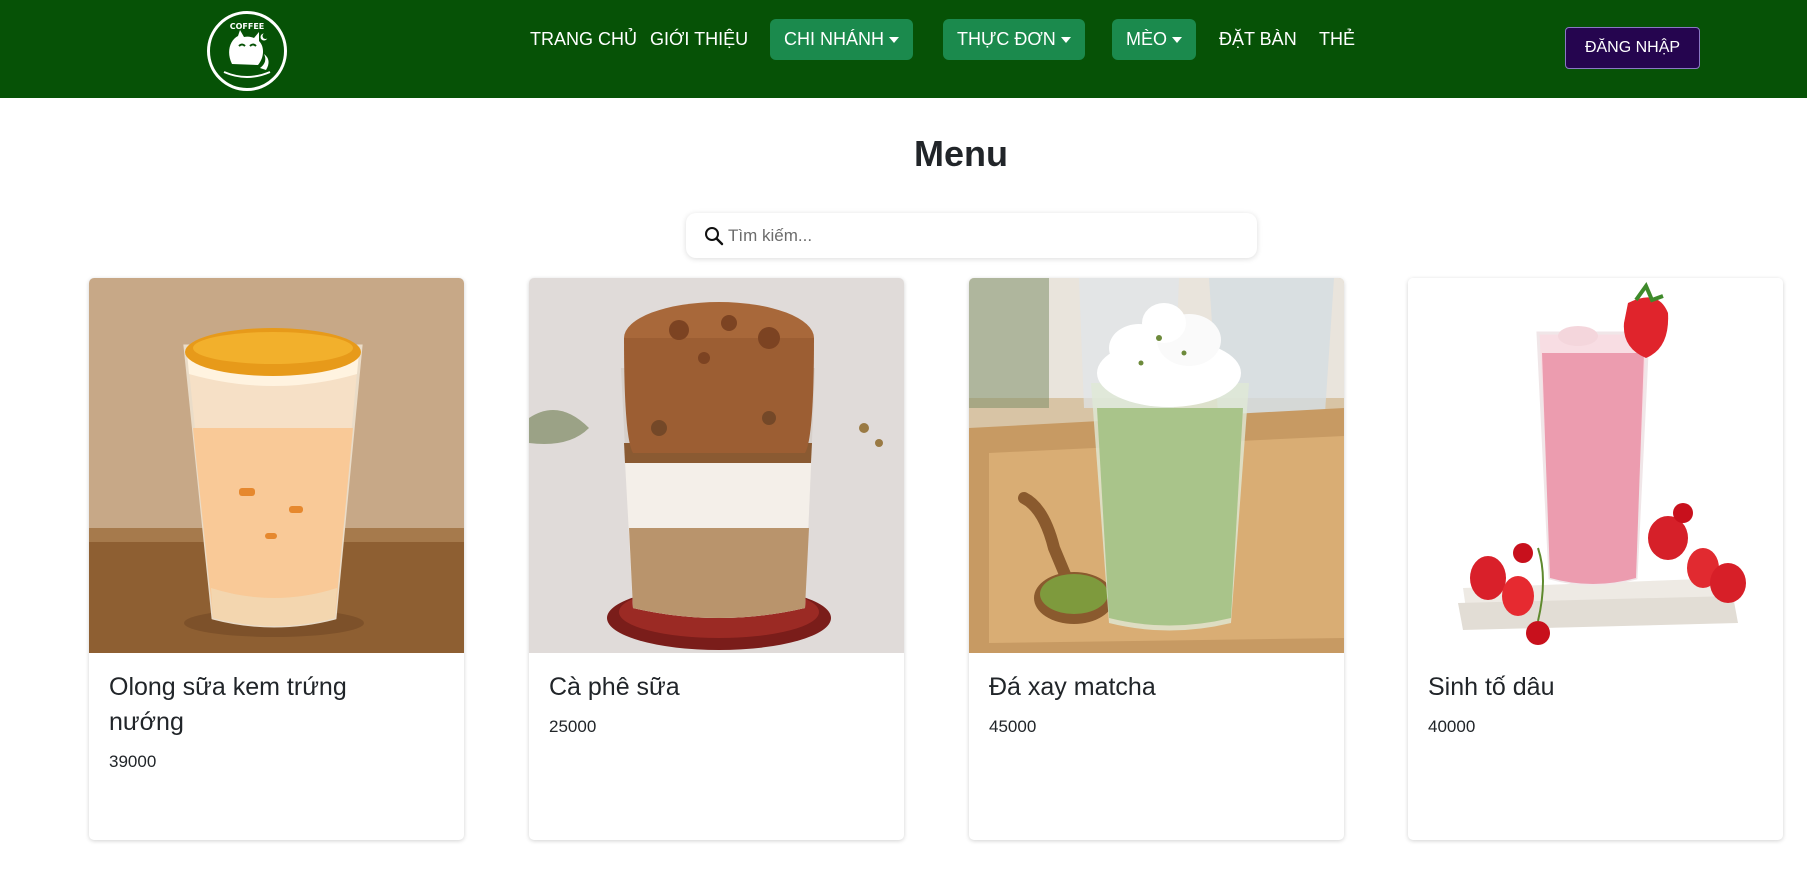 The height and width of the screenshot is (892, 1807). What do you see at coordinates (228, 704) in the screenshot?
I see `product-name: Olong sữa kem trứng nướng` at bounding box center [228, 704].